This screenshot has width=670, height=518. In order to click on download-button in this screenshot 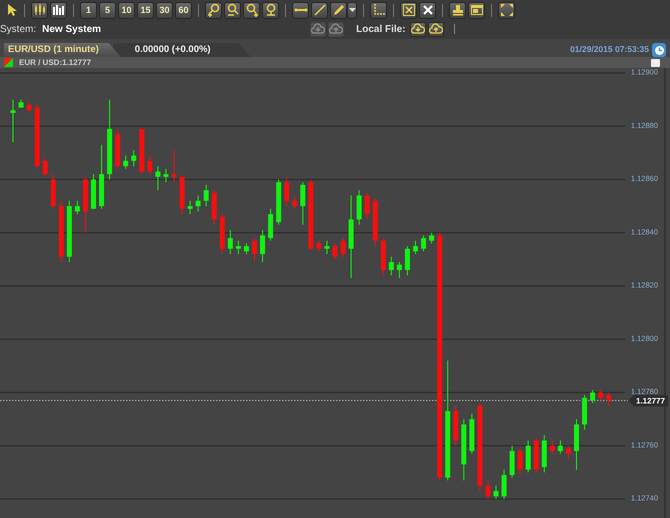, I will do `click(418, 29)`.